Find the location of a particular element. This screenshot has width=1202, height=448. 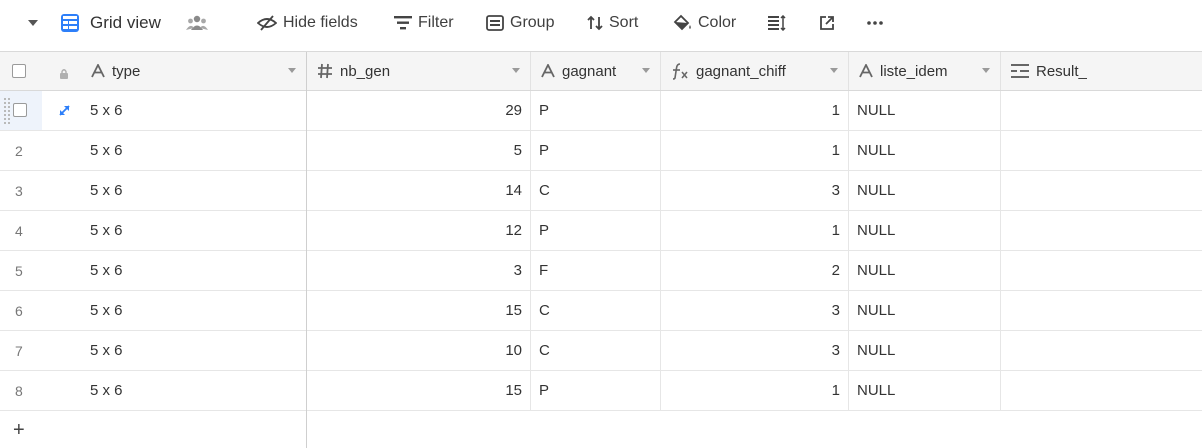

row-number: 8 is located at coordinates (19, 390).